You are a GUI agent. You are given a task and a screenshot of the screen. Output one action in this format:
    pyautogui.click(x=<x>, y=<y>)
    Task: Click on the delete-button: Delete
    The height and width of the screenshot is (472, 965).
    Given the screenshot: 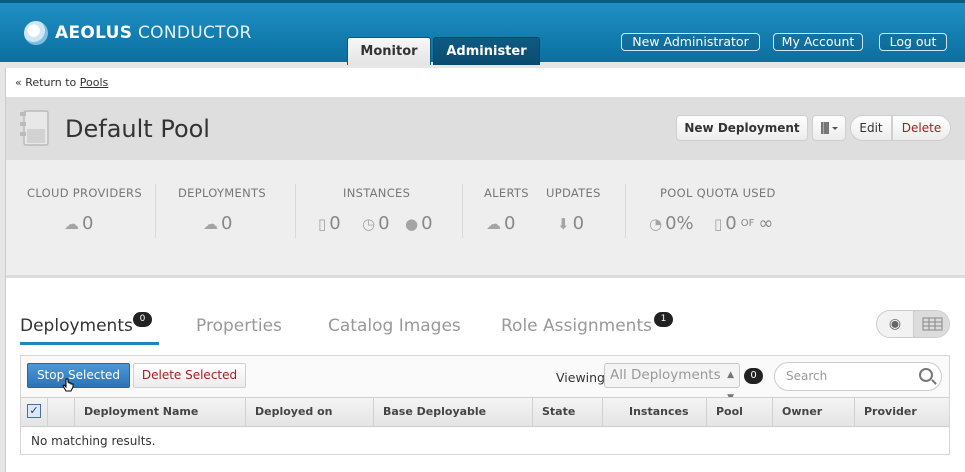 What is the action you would take?
    pyautogui.click(x=921, y=128)
    